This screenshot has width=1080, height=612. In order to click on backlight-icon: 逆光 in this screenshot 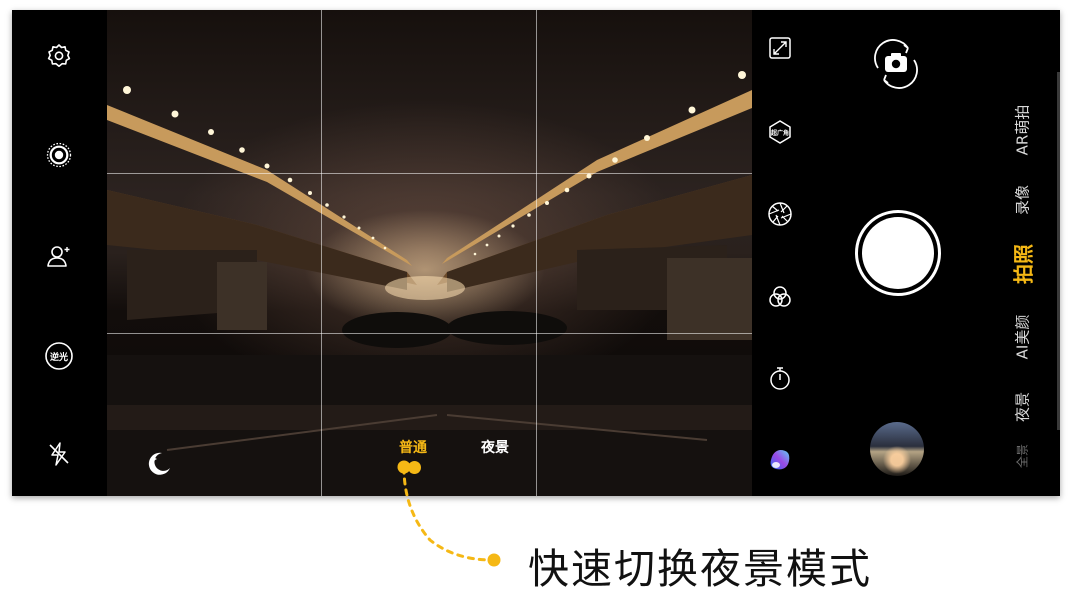, I will do `click(59, 356)`.